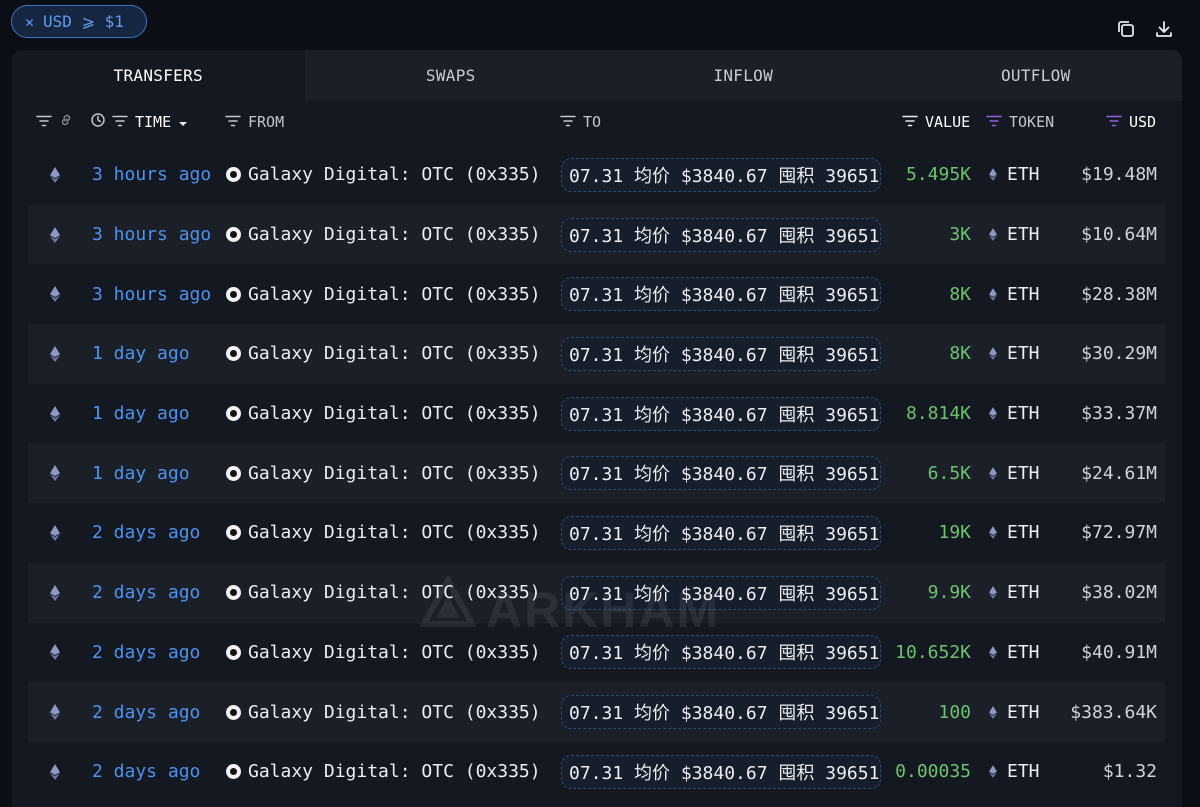  Describe the element at coordinates (1164, 29) in the screenshot. I see `download-icon` at that location.